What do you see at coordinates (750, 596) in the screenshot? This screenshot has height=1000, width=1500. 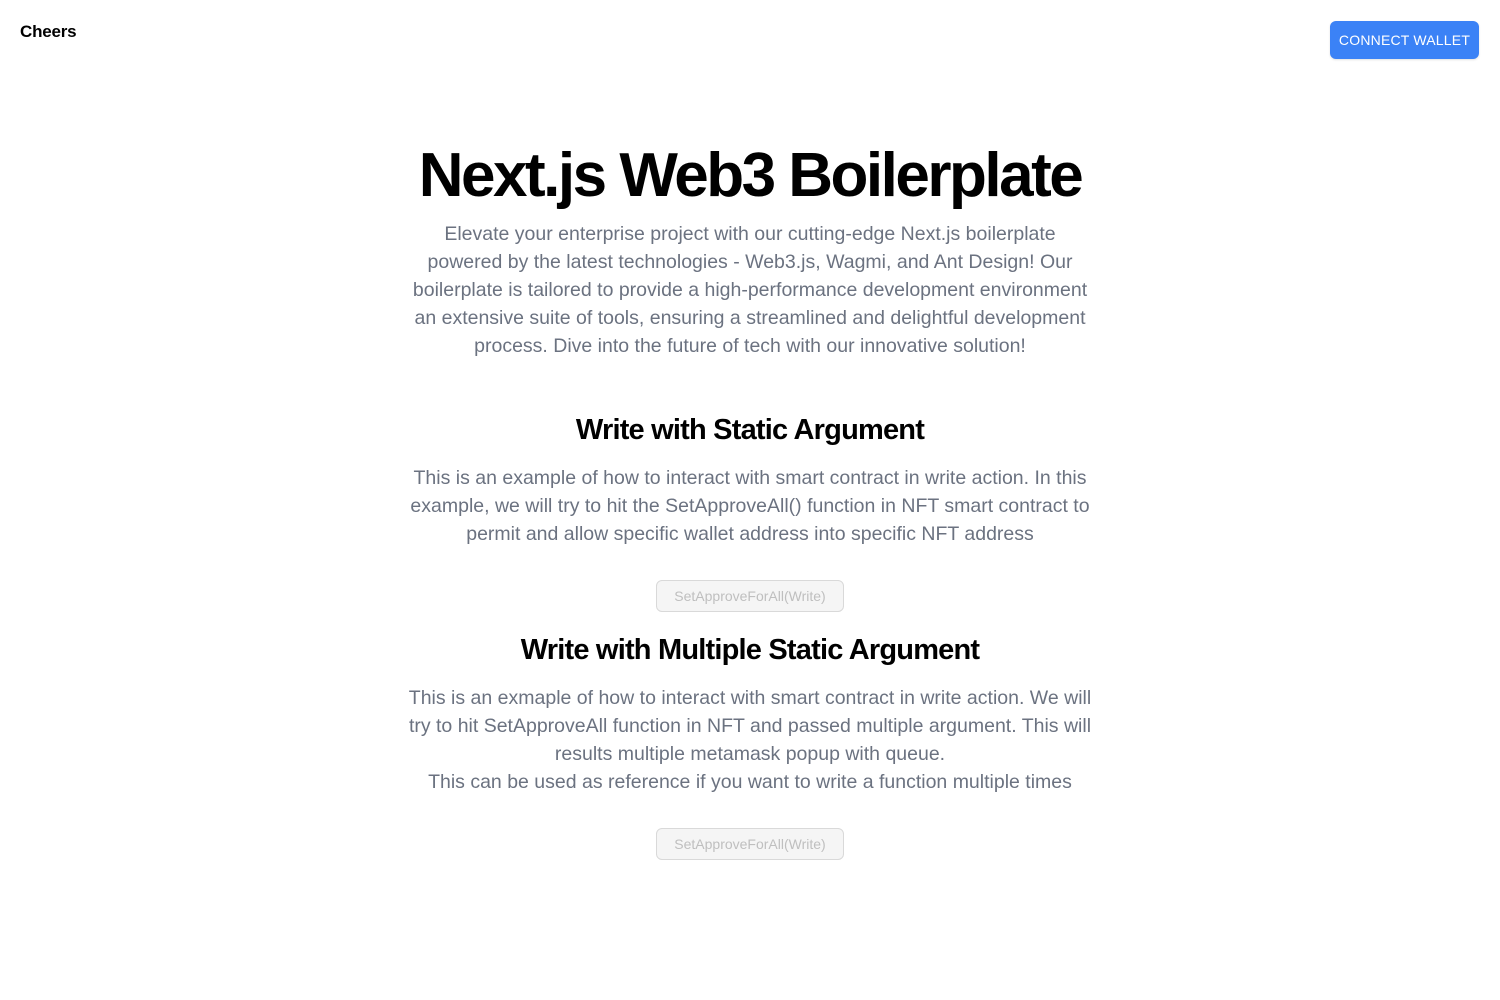 I see `set-approve-for-all-button: SetApproveForAll(Write)` at bounding box center [750, 596].